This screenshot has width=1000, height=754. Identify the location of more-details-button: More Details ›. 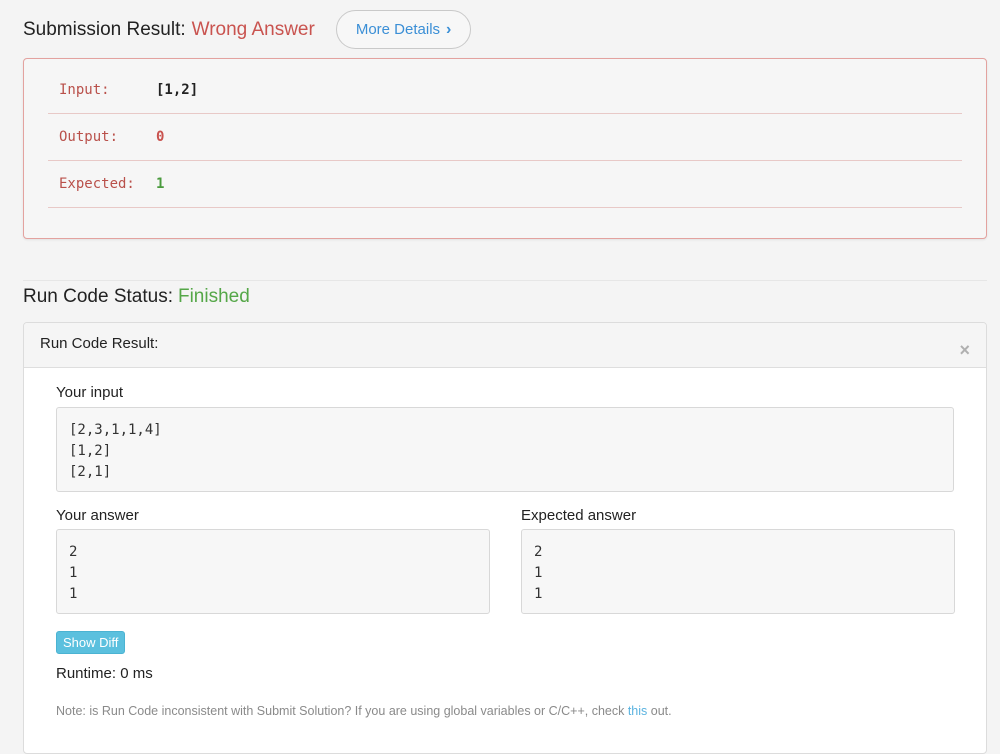
(403, 29).